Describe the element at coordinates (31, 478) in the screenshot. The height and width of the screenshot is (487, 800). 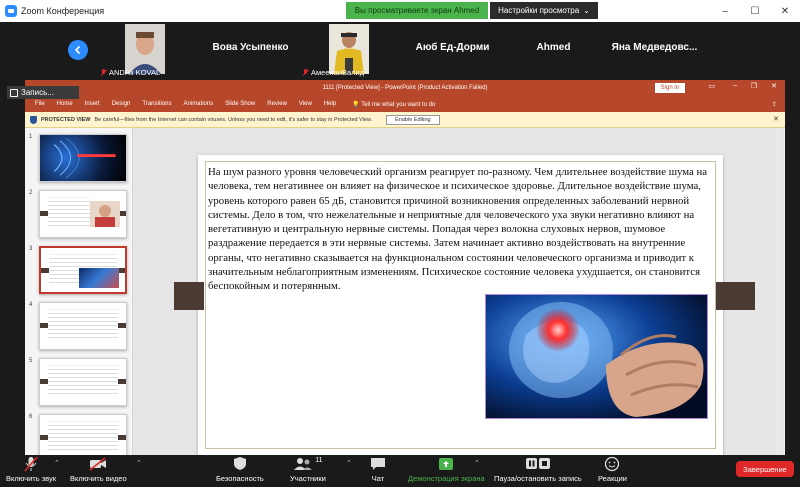
I see `mute-label: Включить звук` at that location.